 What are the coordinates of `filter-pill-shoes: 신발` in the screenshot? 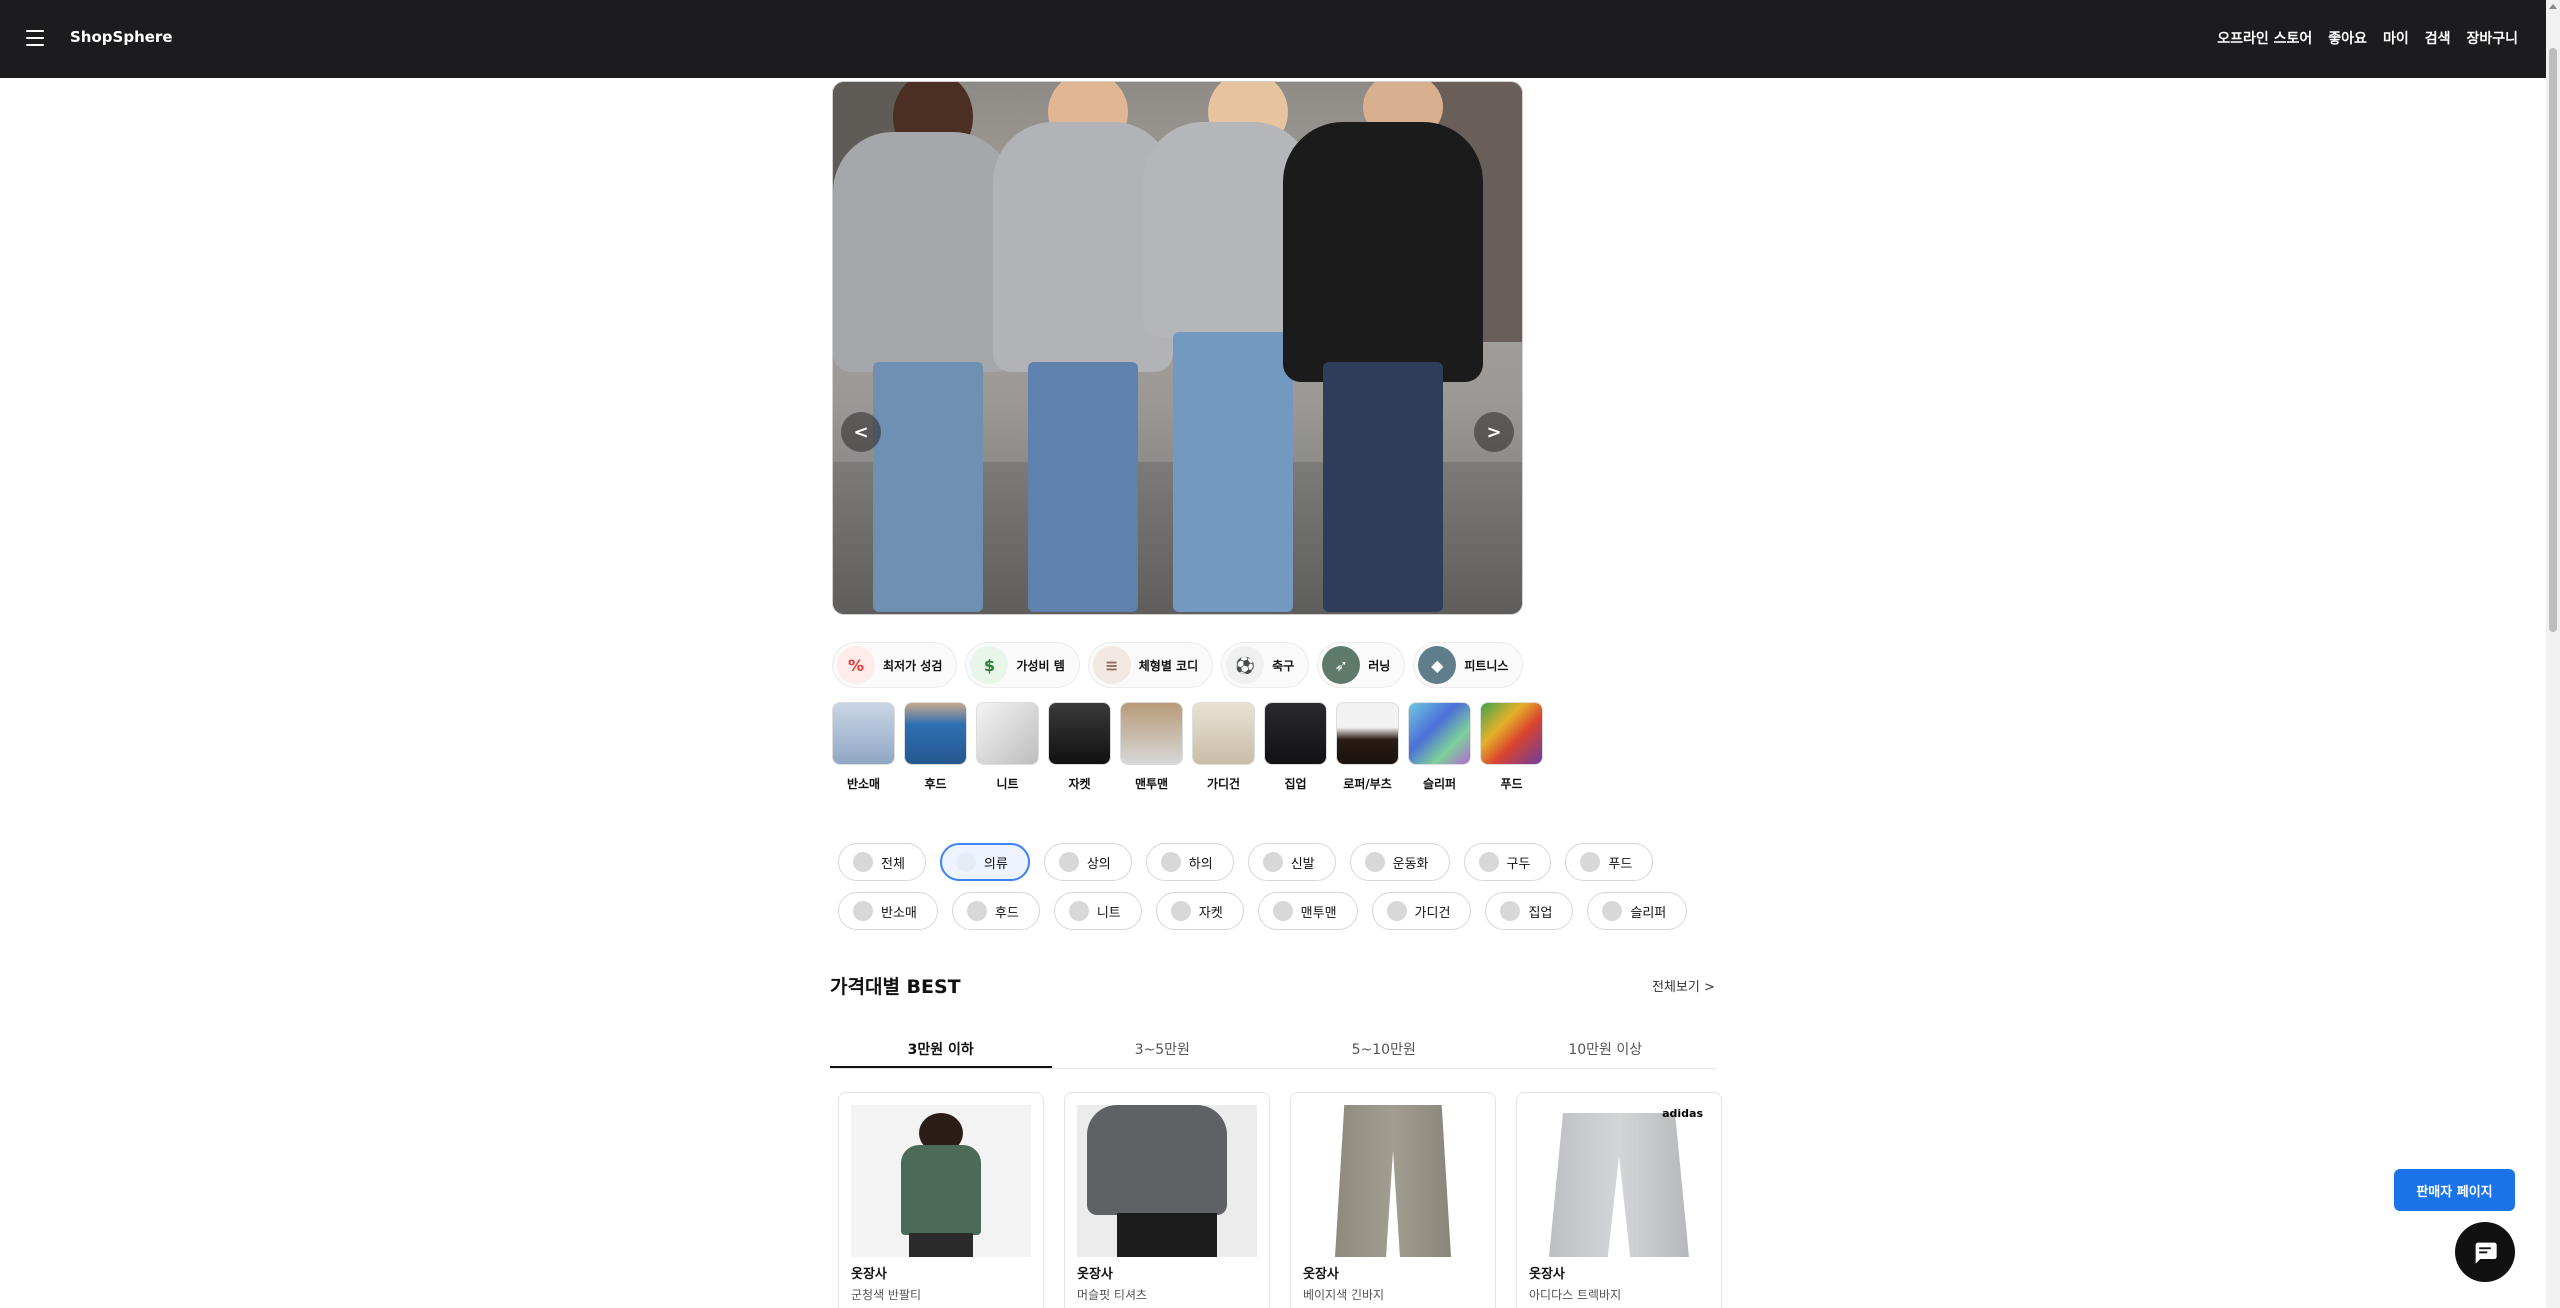 It's located at (1291, 862).